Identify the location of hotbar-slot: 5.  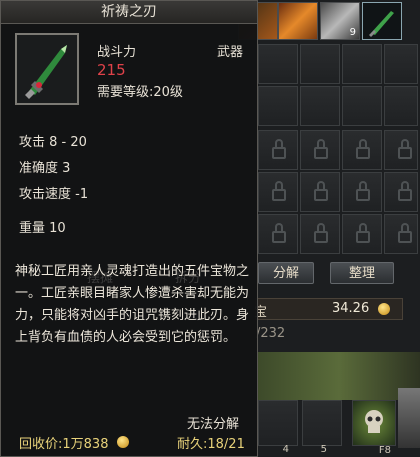
(322, 427).